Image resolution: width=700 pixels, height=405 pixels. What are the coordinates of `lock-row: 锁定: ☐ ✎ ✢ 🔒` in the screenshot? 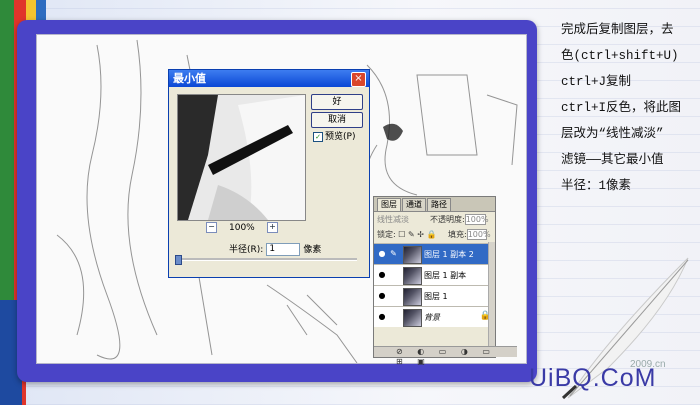 It's located at (406, 234).